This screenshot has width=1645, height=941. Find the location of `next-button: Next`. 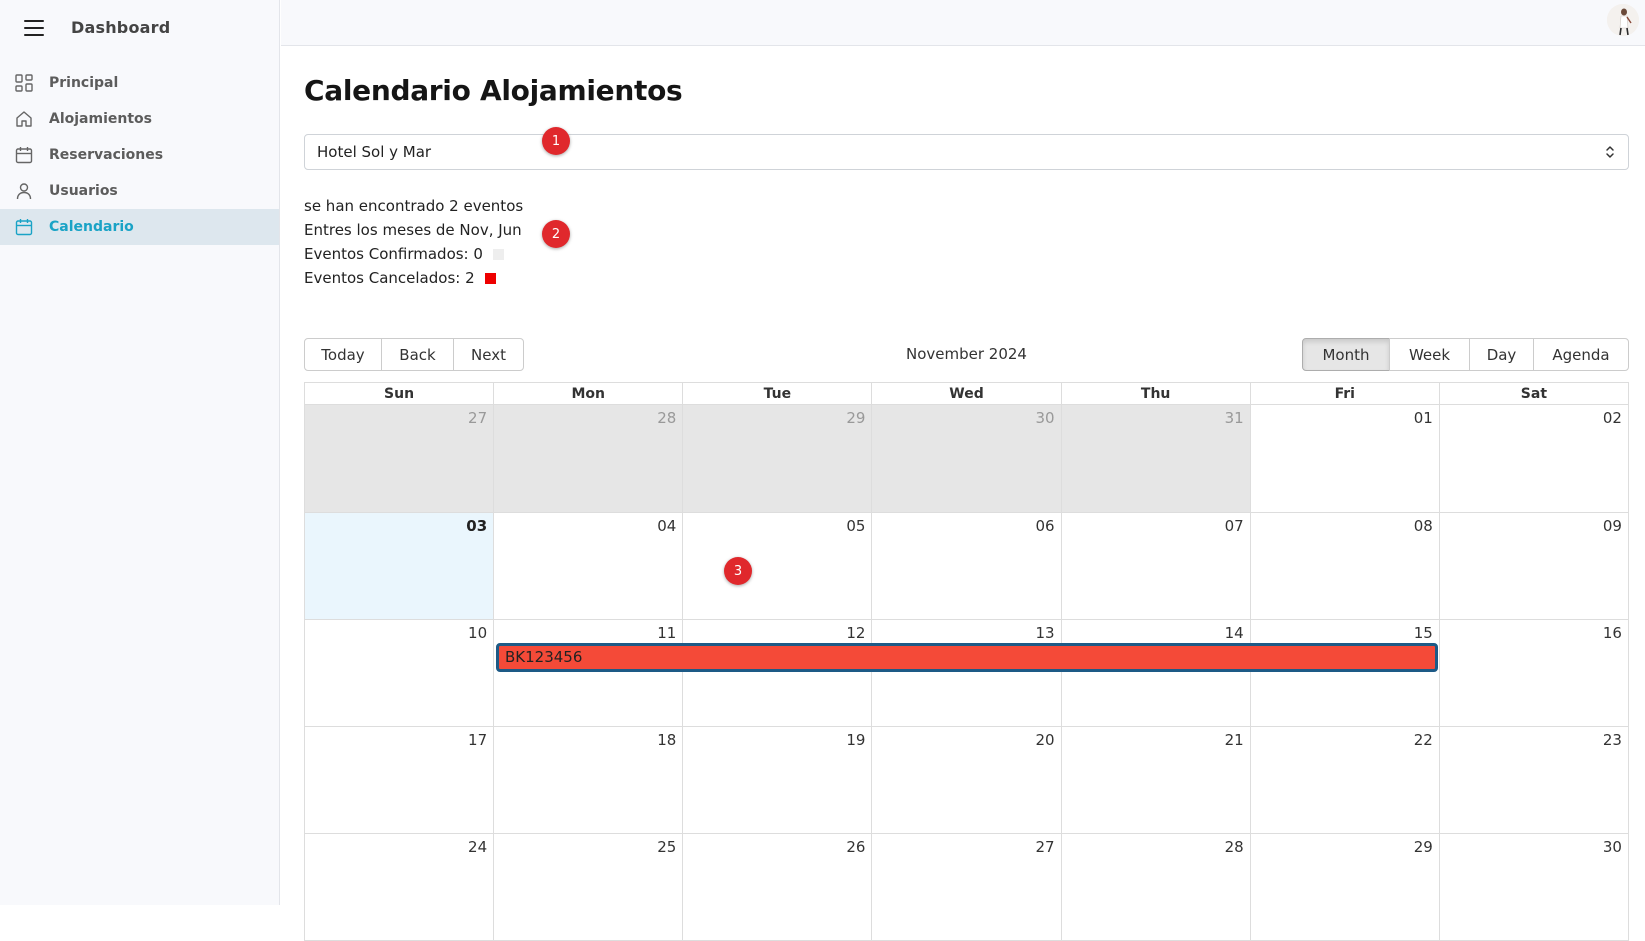

next-button: Next is located at coordinates (488, 354).